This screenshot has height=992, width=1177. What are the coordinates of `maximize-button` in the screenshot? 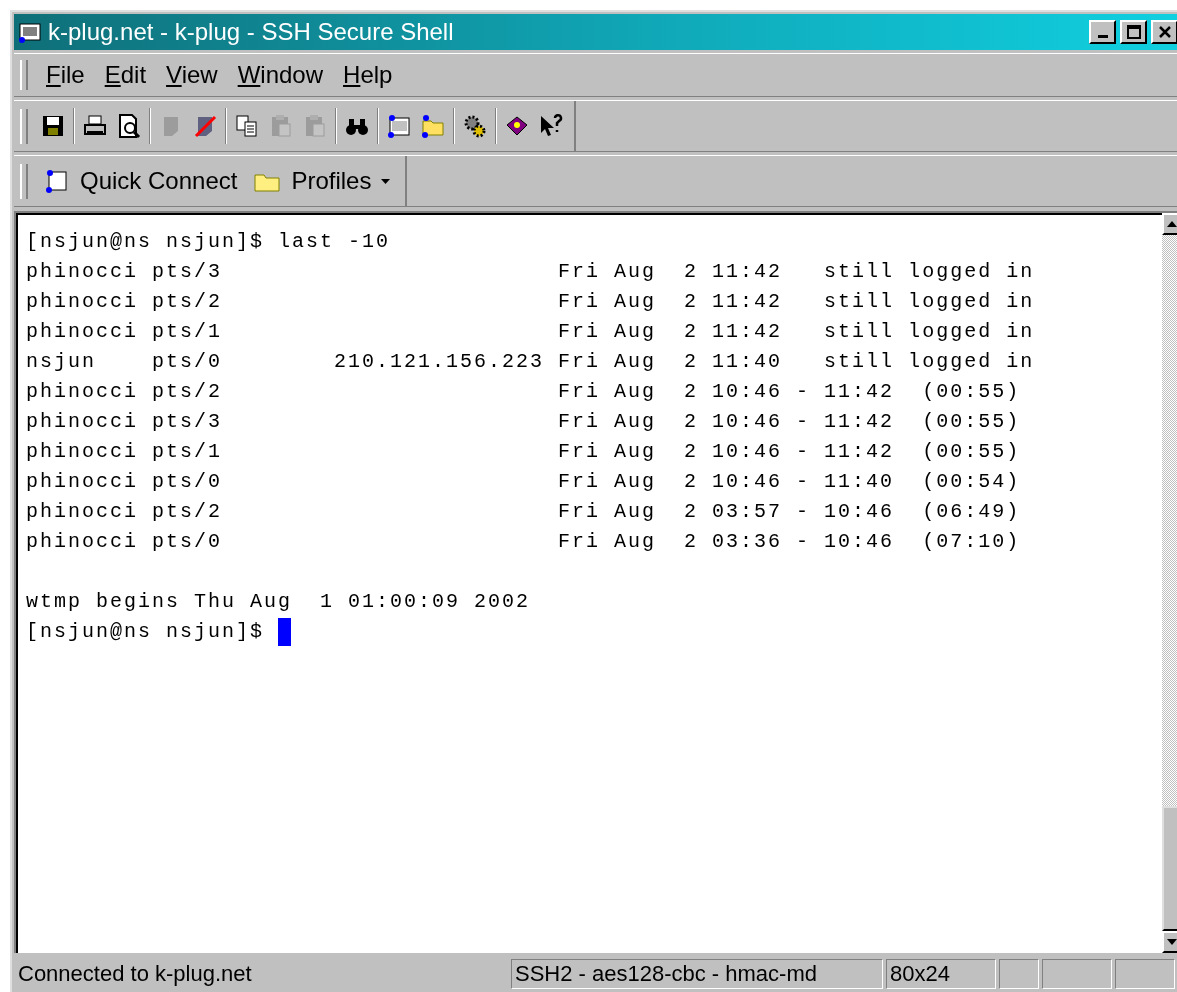 It's located at (1133, 32).